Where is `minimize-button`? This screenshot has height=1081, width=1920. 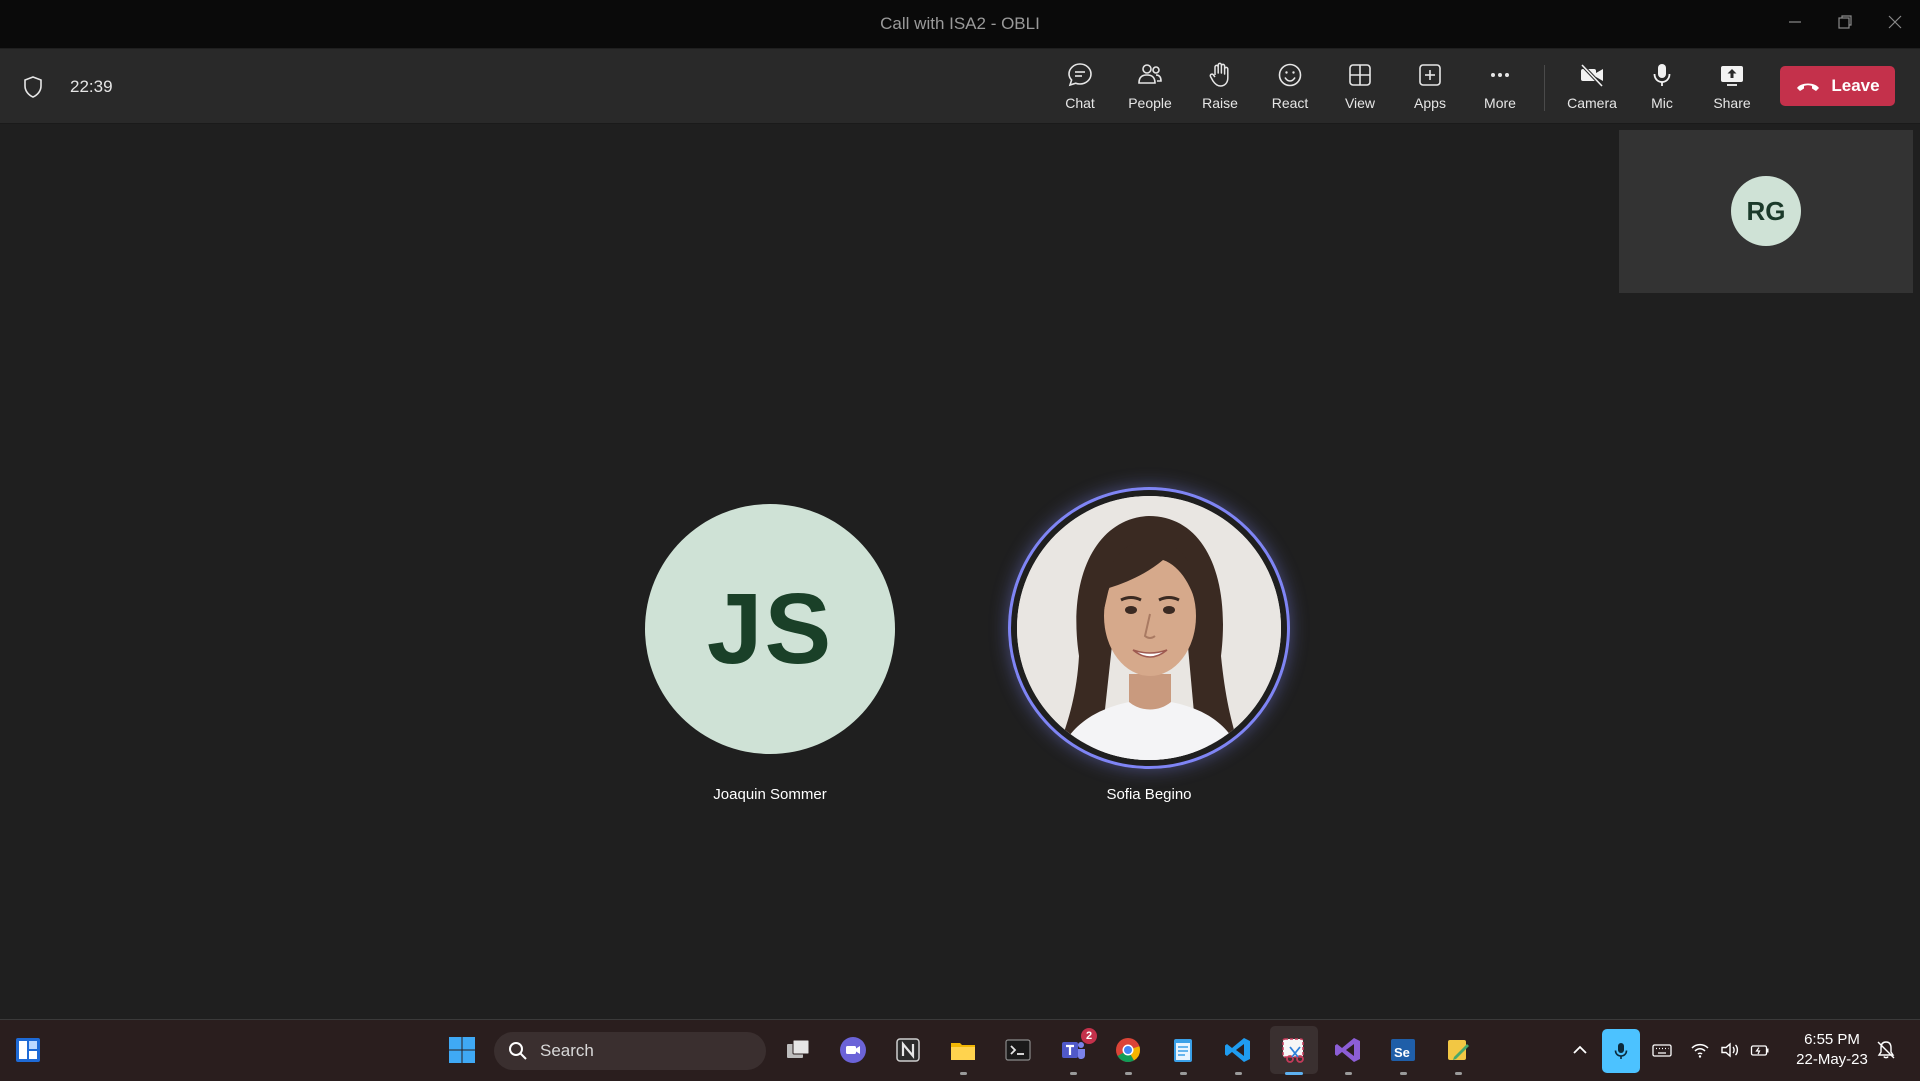
minimize-button is located at coordinates (1795, 22).